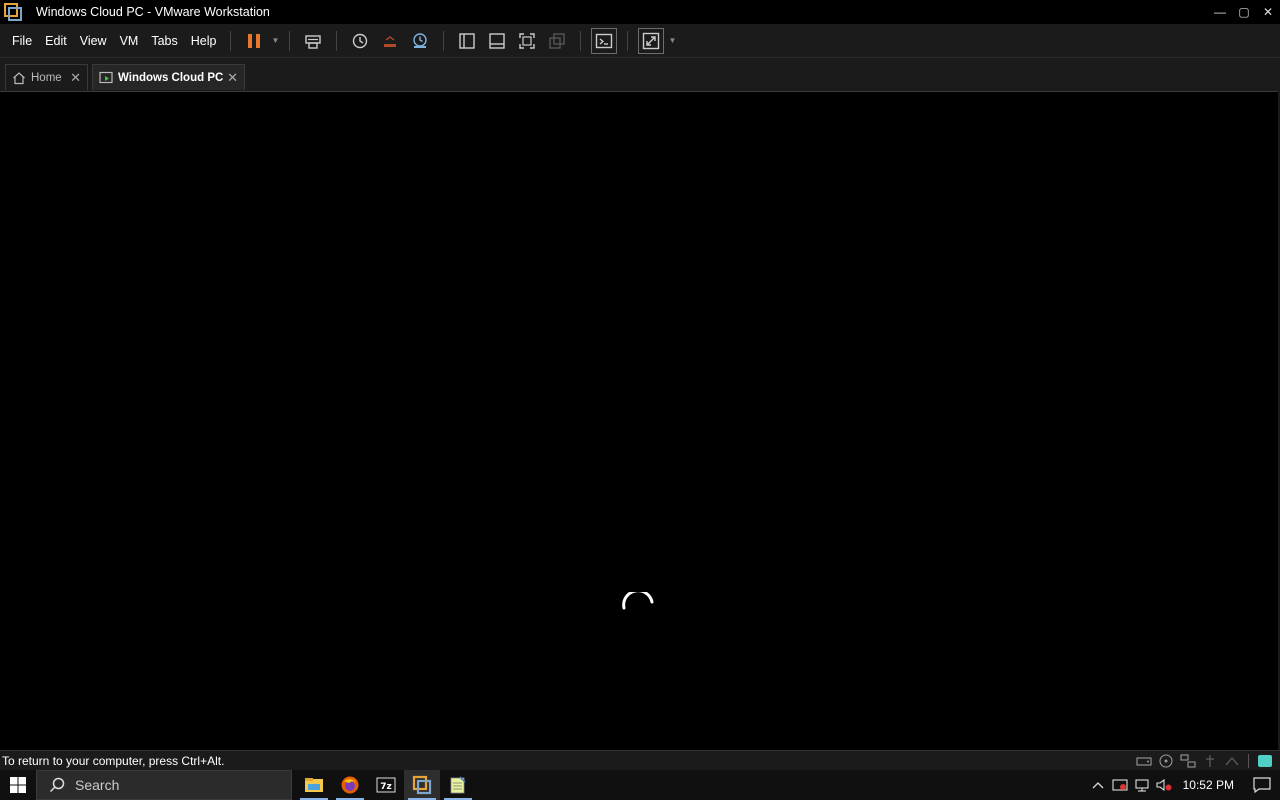 The width and height of the screenshot is (1280, 800). What do you see at coordinates (1268, 12) in the screenshot?
I see `close-button: ✕` at bounding box center [1268, 12].